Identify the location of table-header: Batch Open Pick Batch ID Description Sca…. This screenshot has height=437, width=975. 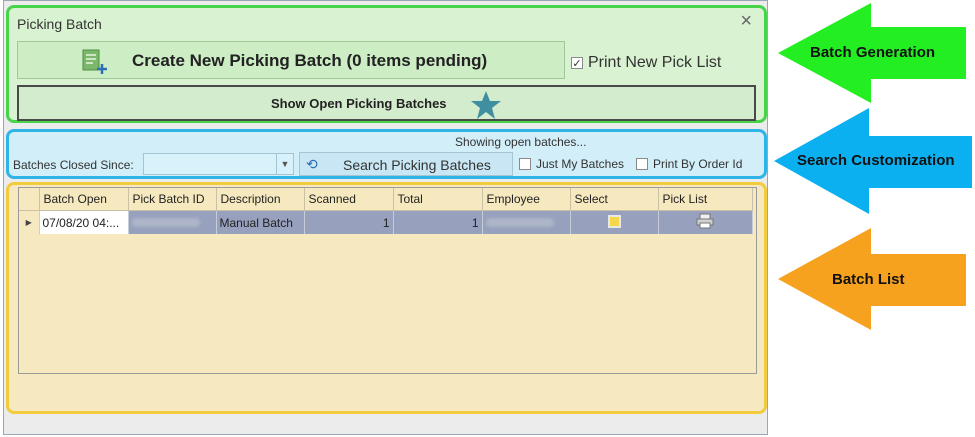
(386, 199).